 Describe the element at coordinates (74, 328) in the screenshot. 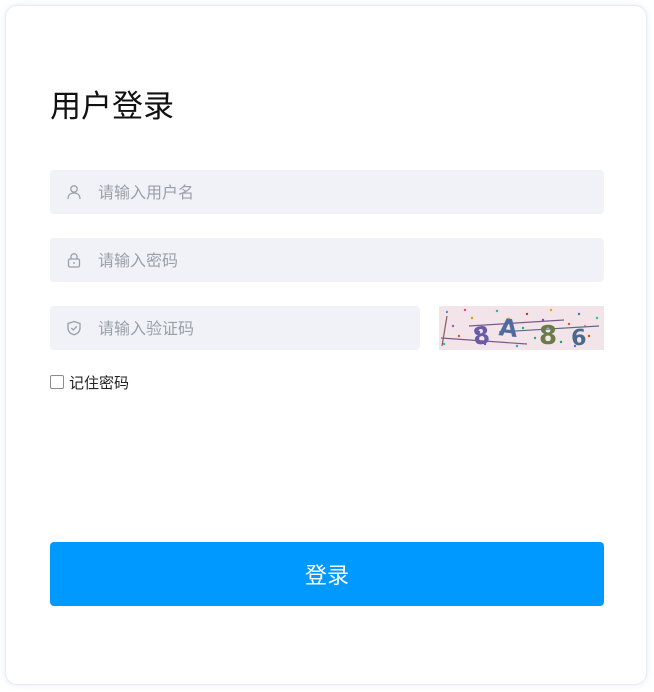

I see `shield-icon` at that location.